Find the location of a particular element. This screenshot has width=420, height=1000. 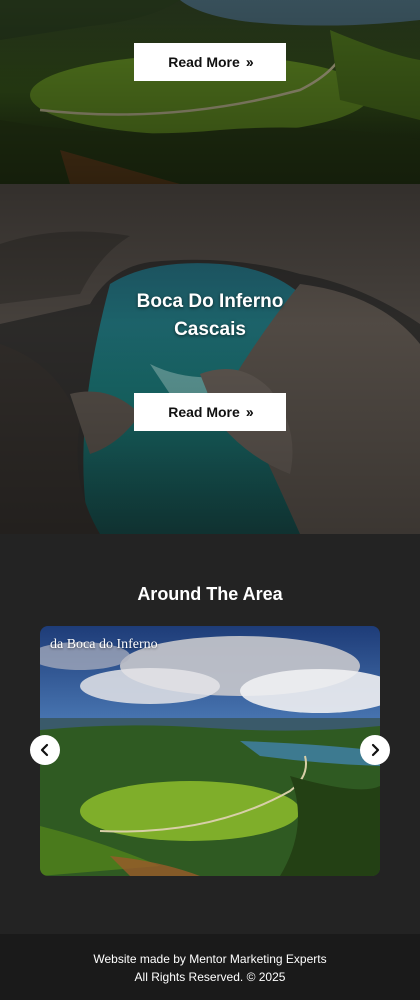

footer-copyright: All Rights Reserved. © 2025 is located at coordinates (210, 977).